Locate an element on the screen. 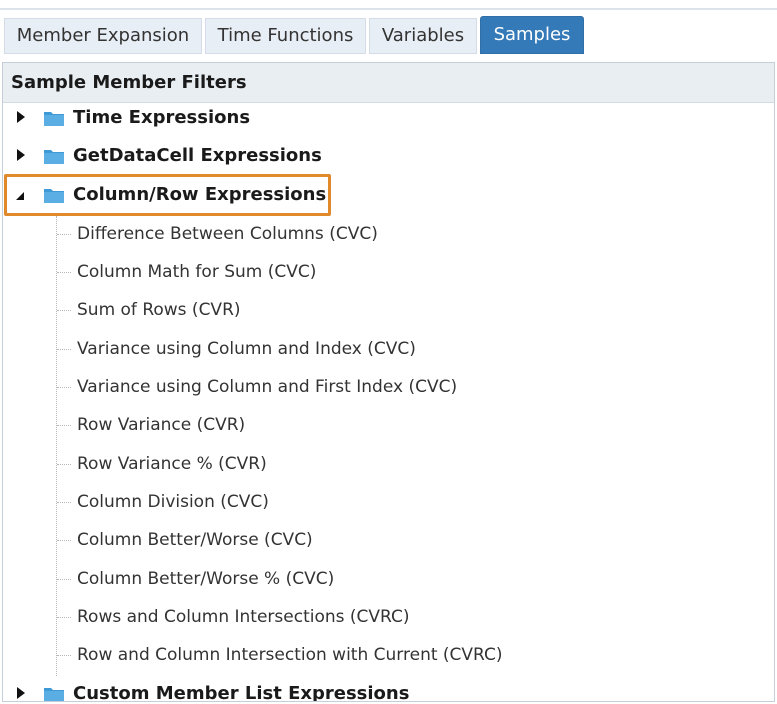  tree-folder-label: Custom Member List Expressions is located at coordinates (241, 692).